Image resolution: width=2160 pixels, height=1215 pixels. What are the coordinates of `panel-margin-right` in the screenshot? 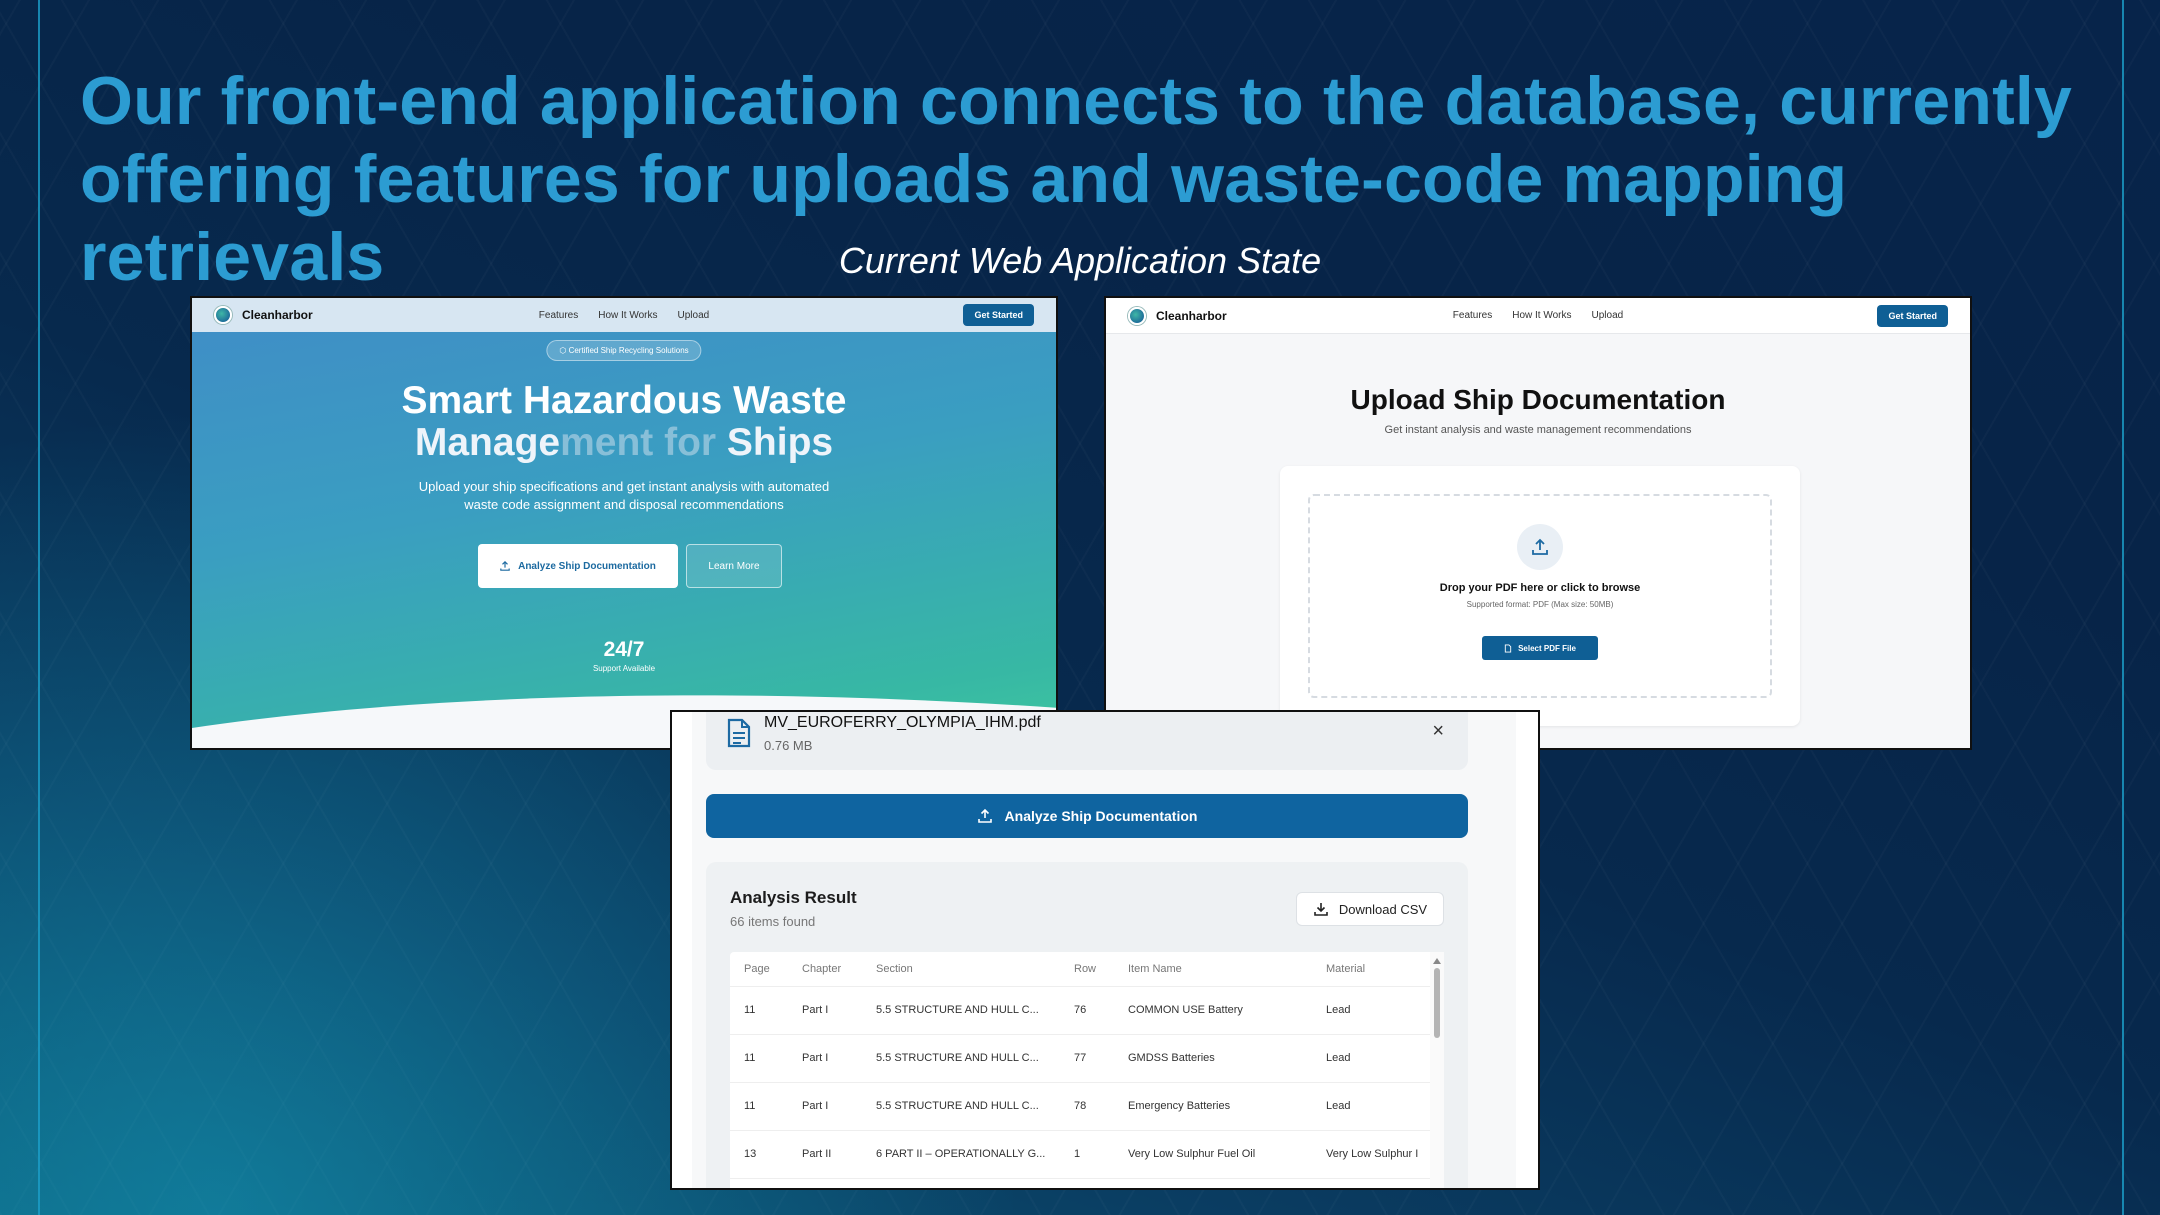 It's located at (1527, 950).